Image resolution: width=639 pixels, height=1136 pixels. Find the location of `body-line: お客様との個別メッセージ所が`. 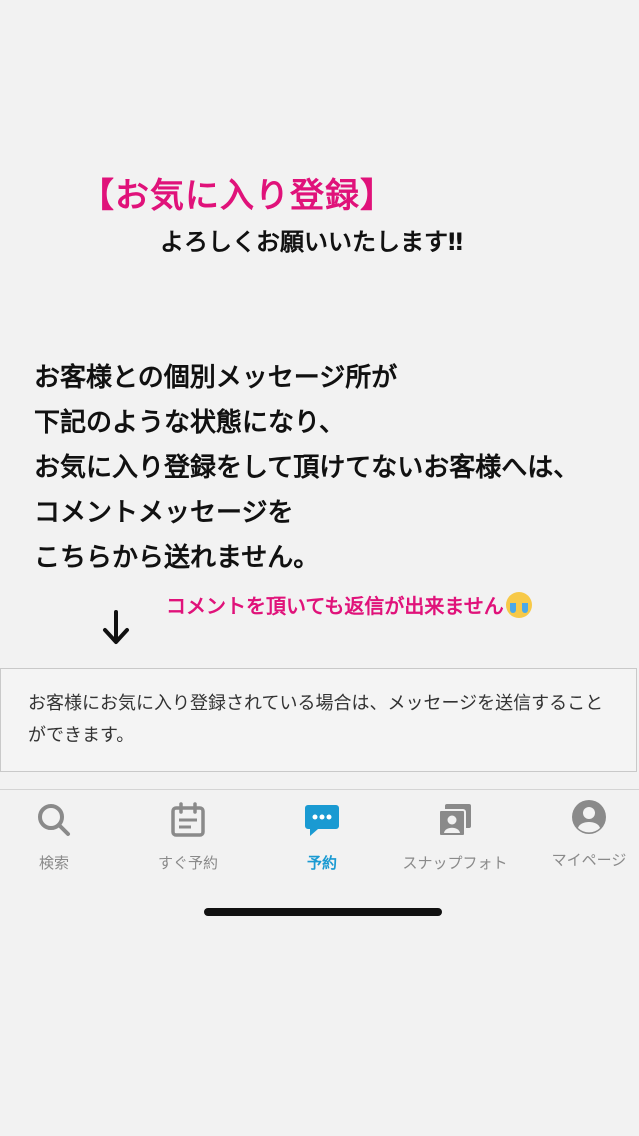

body-line: お客様との個別メッセージ所が is located at coordinates (216, 378).